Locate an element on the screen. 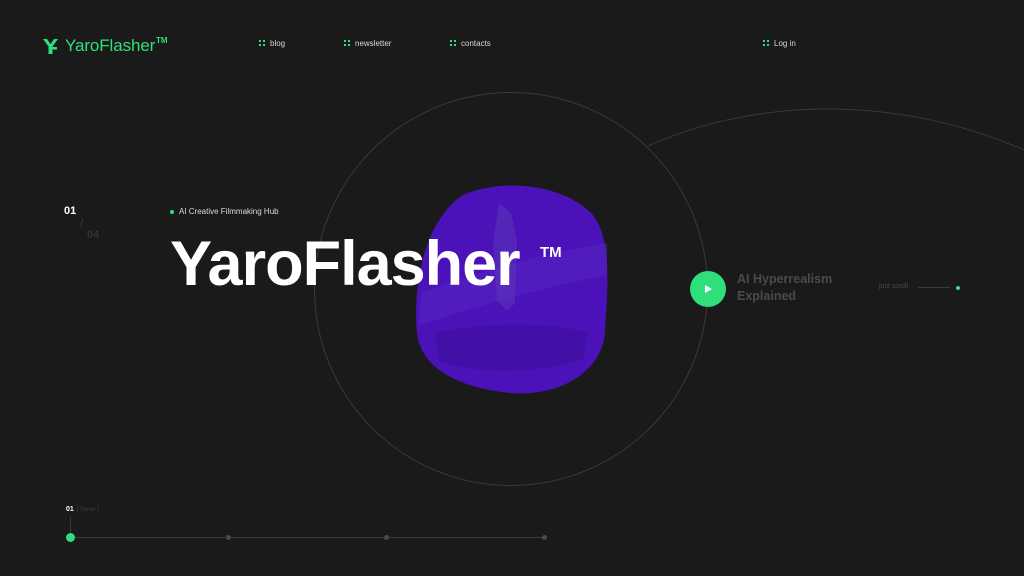 Image resolution: width=1024 pixels, height=576 pixels. brand-name: YaroFlasher is located at coordinates (110, 45).